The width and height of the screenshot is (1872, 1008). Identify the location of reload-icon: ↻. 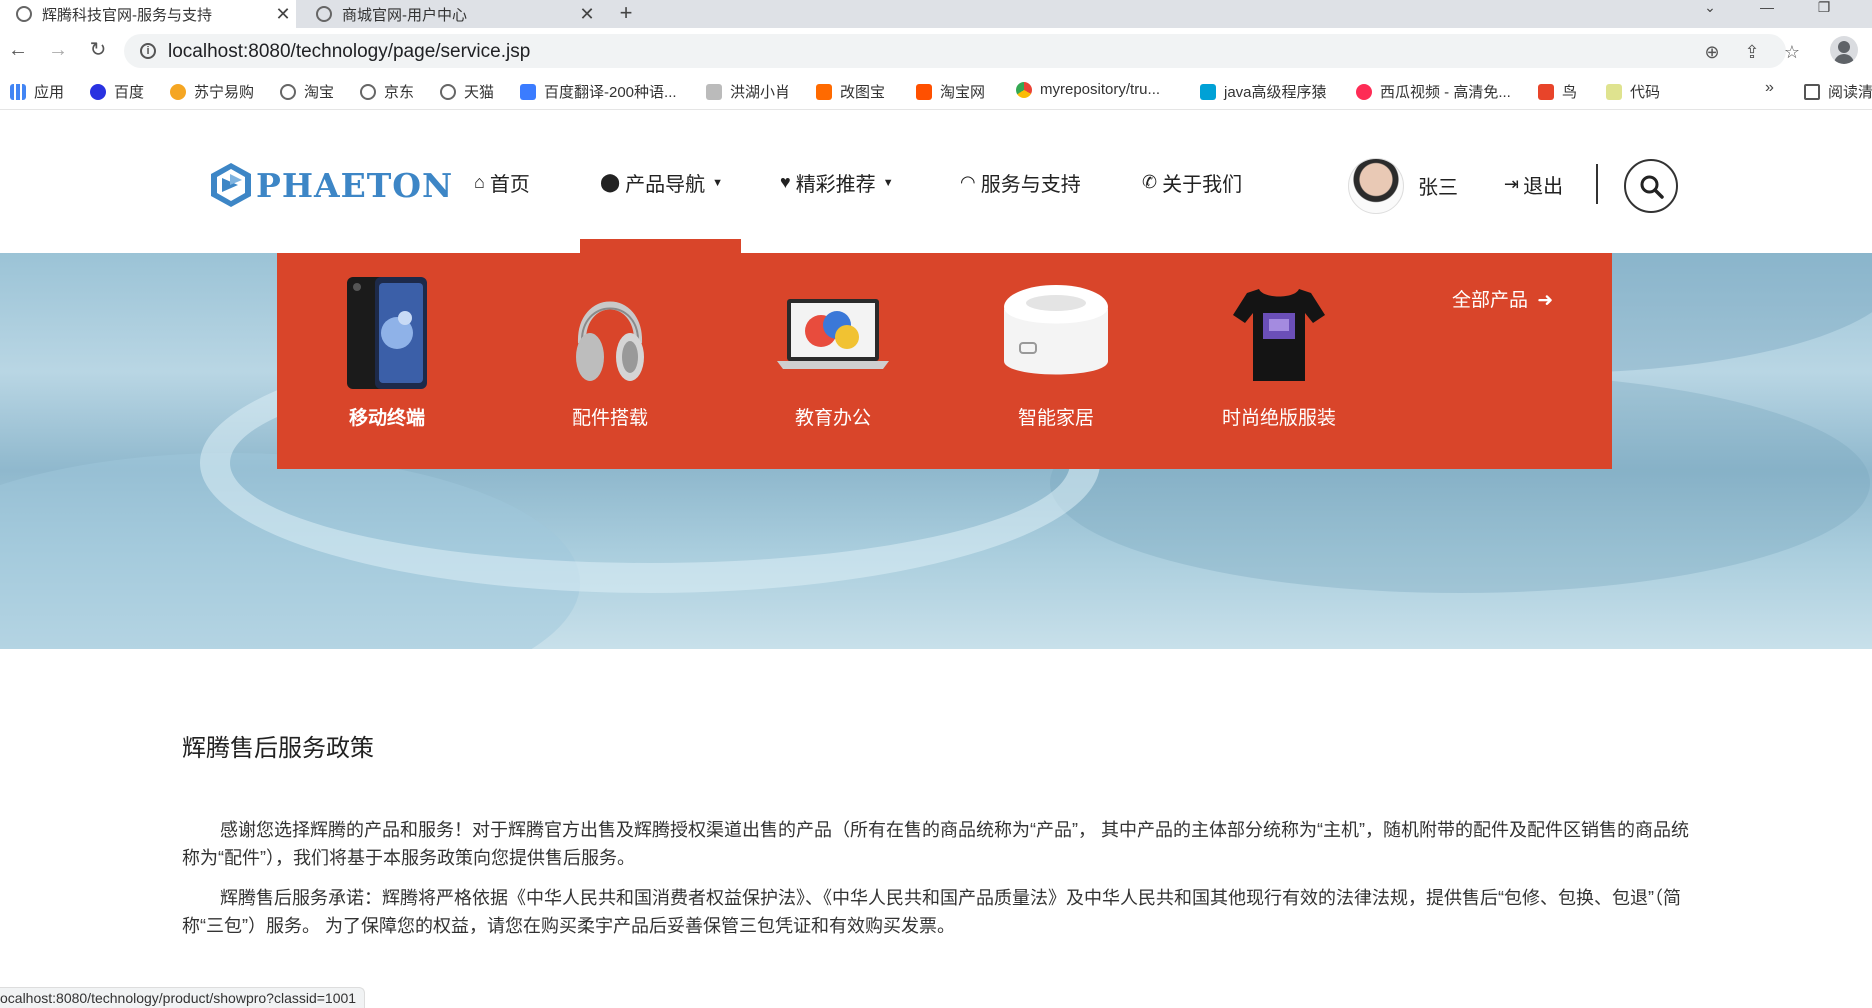
(98, 50).